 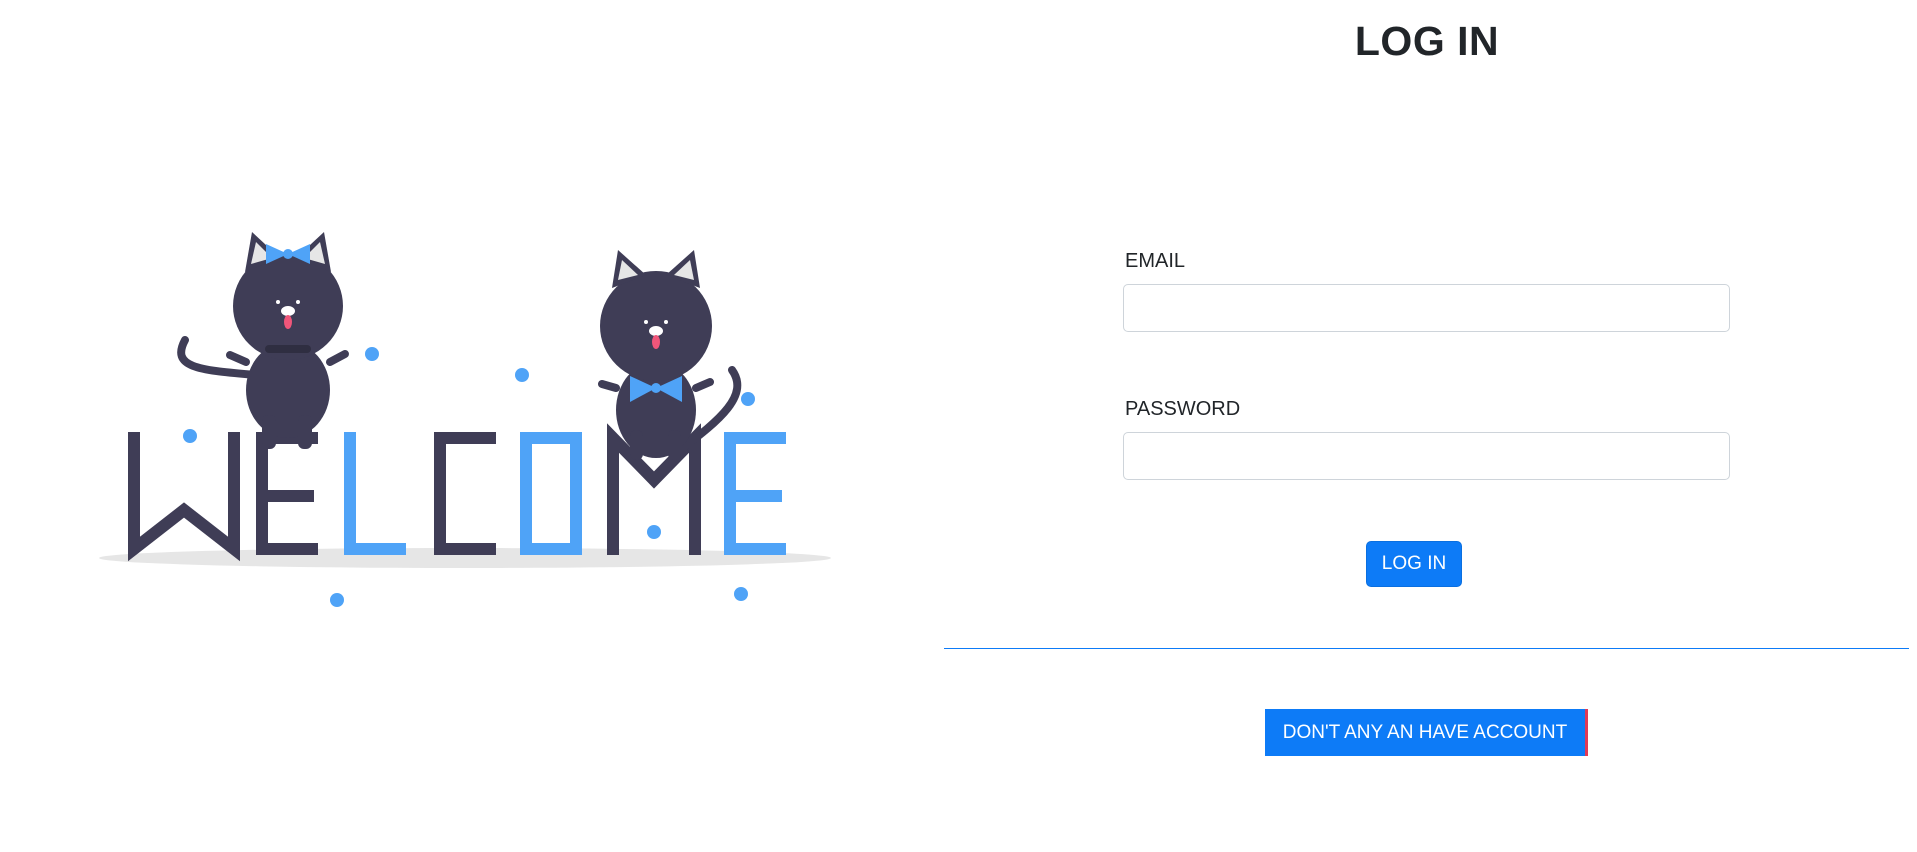 What do you see at coordinates (551, 493) in the screenshot?
I see `letter-o` at bounding box center [551, 493].